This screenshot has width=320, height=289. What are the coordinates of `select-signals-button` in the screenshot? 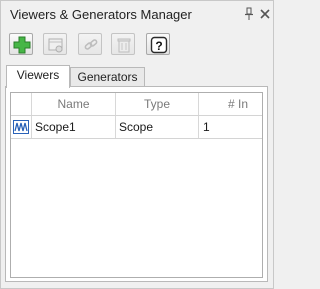 It's located at (55, 44).